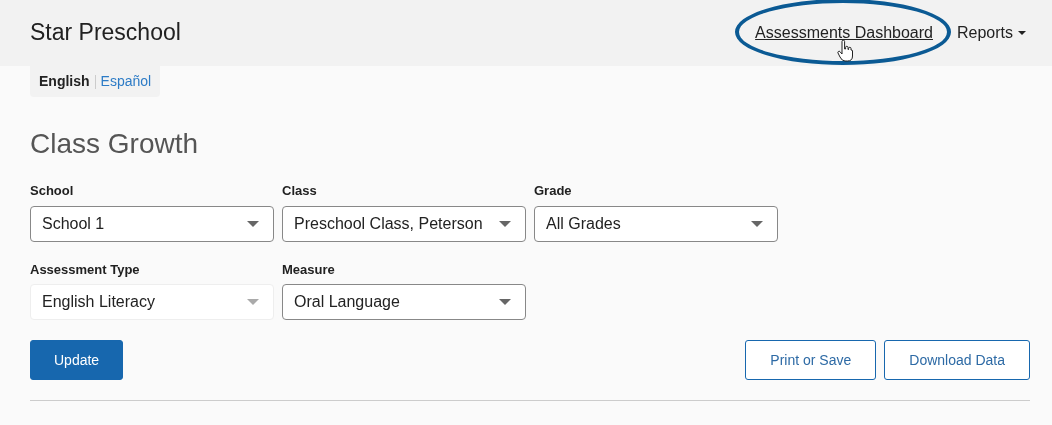 This screenshot has width=1052, height=425. I want to click on dropdown-field: Preschool Class, Peterson, so click(404, 223).